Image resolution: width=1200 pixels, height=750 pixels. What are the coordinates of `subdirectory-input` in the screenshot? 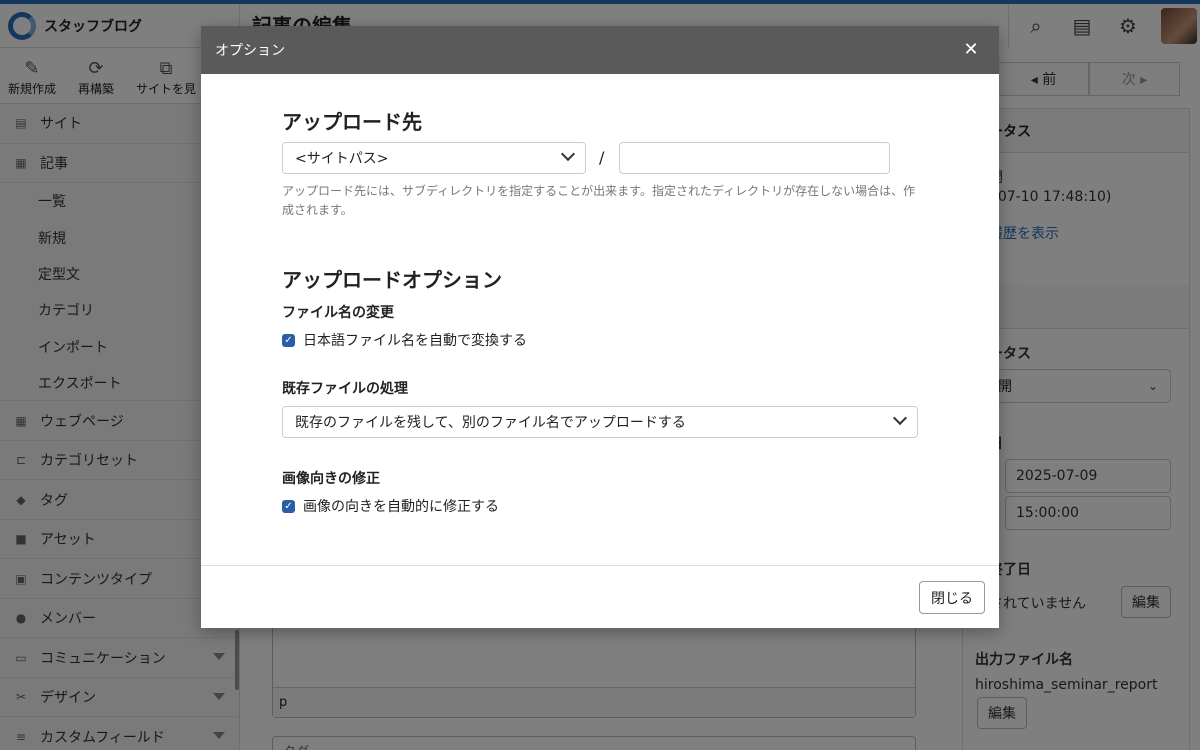 It's located at (754, 158).